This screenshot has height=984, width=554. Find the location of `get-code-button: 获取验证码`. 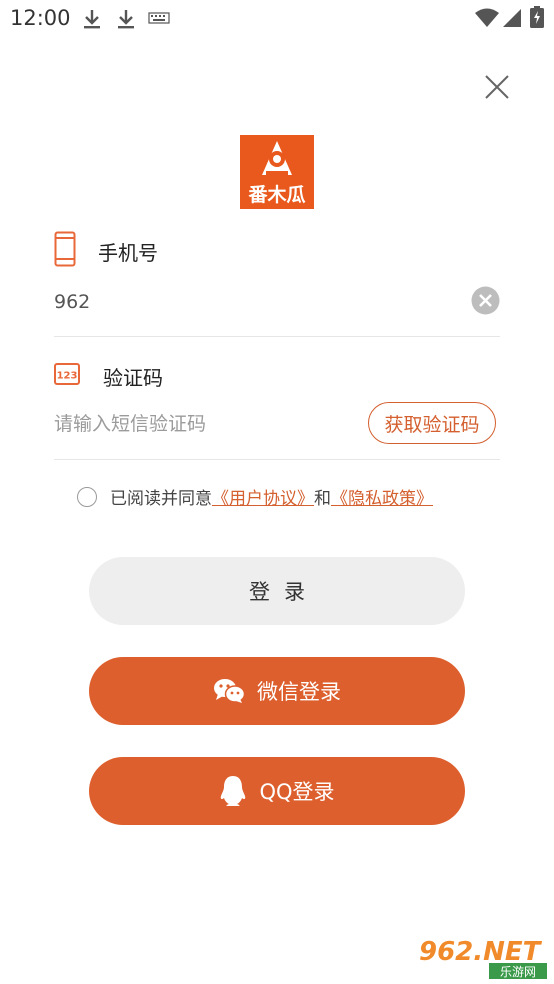

get-code-button: 获取验证码 is located at coordinates (432, 423).